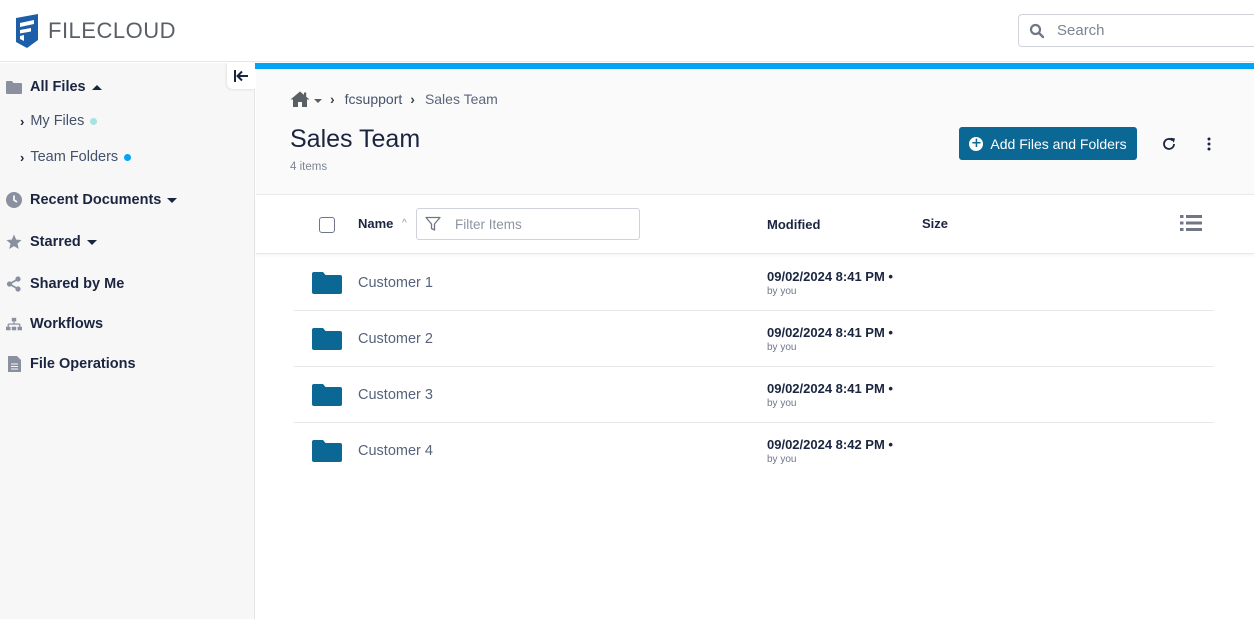  I want to click on filter-items-box, so click(528, 224).